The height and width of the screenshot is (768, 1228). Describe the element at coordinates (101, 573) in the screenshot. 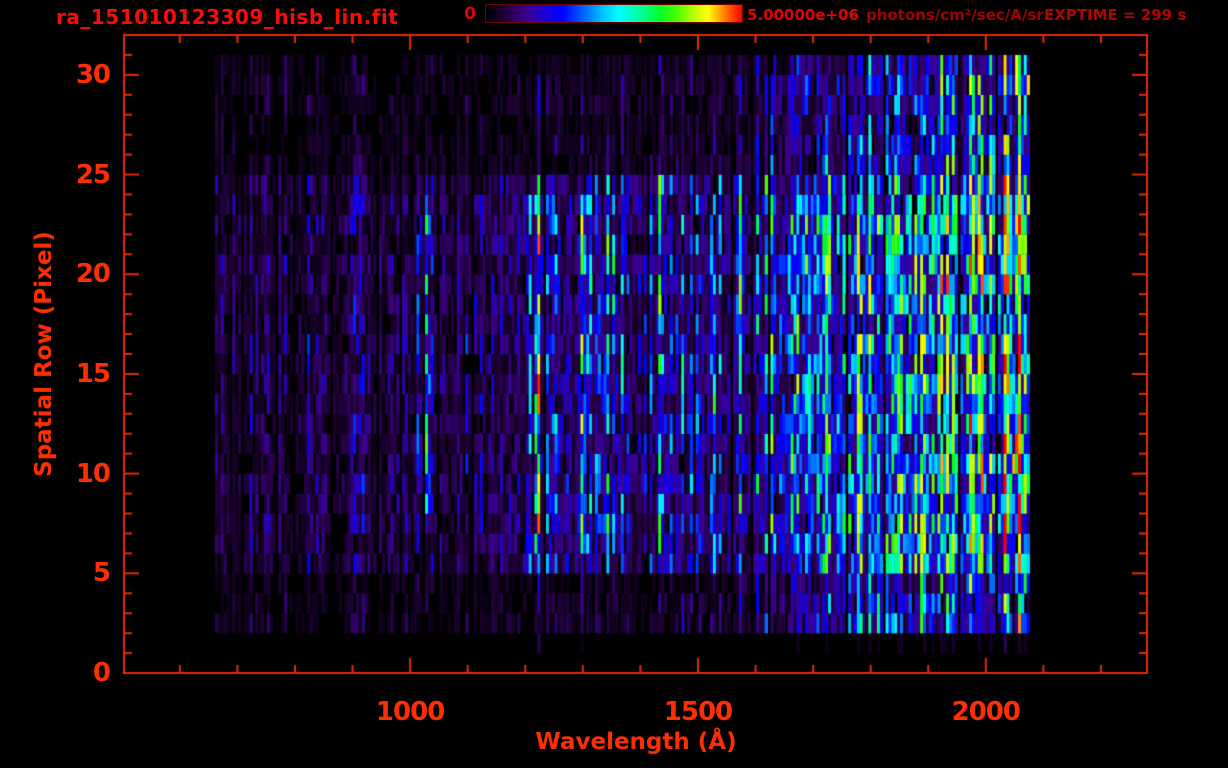

I see `y-tick-label: 5` at that location.